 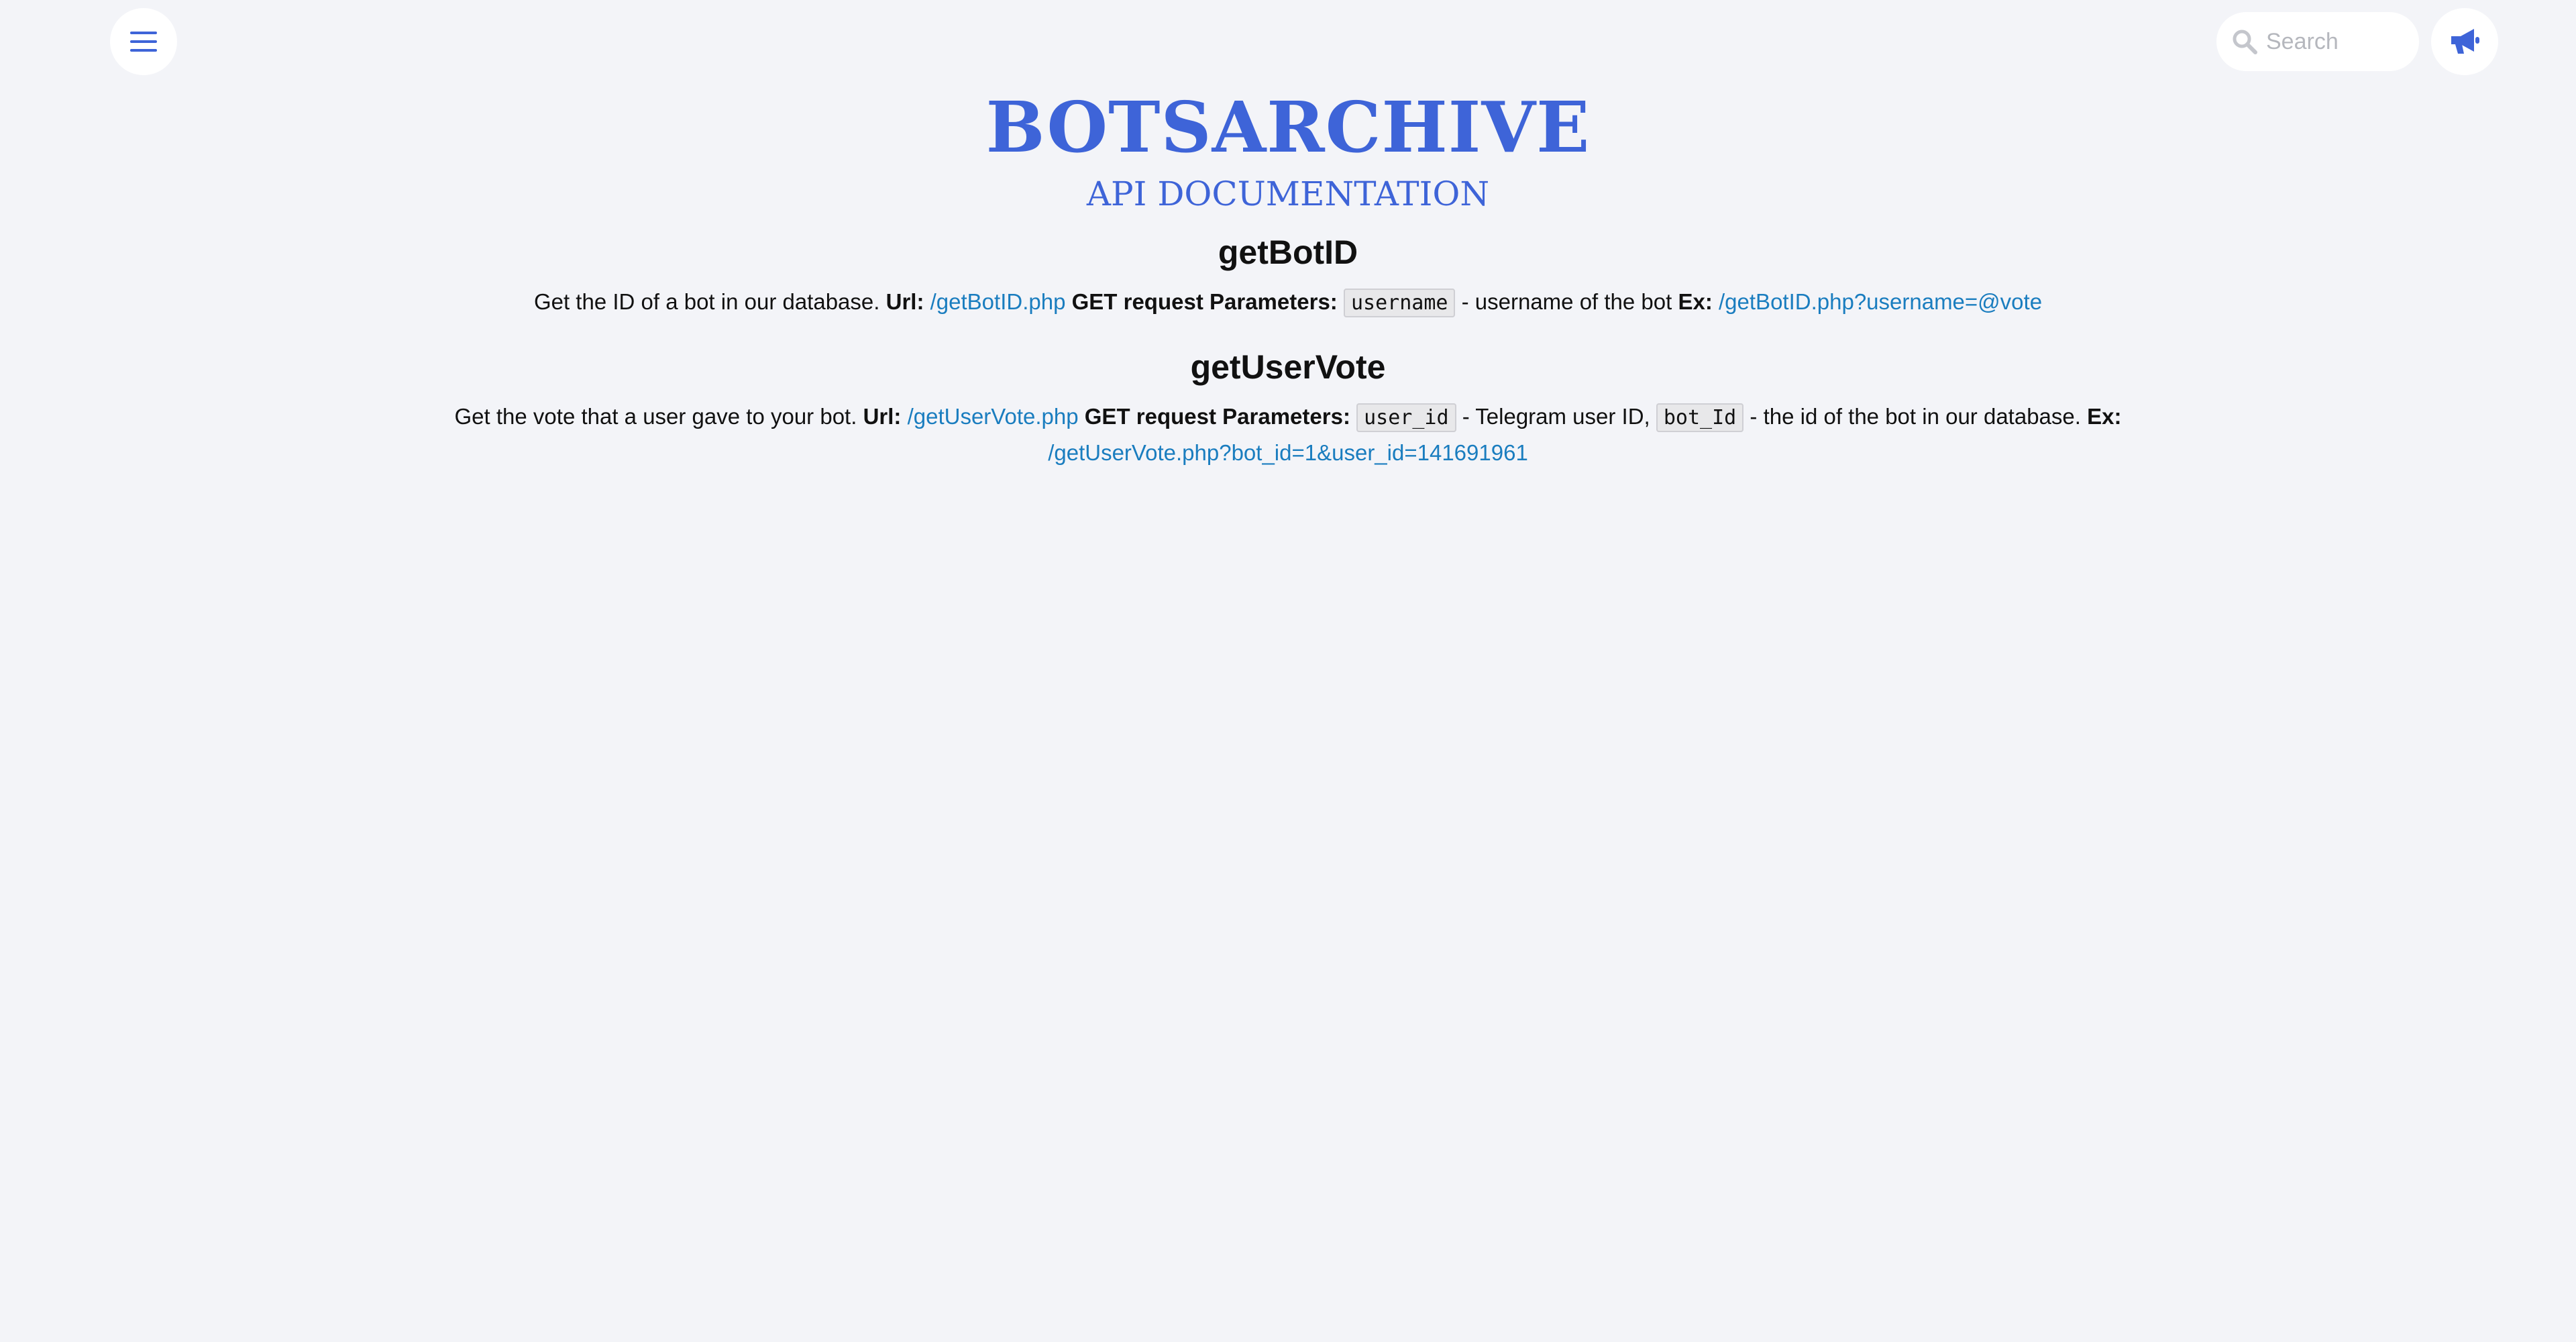 What do you see at coordinates (998, 302) in the screenshot?
I see `endpoint-url-link: /getBotID.php` at bounding box center [998, 302].